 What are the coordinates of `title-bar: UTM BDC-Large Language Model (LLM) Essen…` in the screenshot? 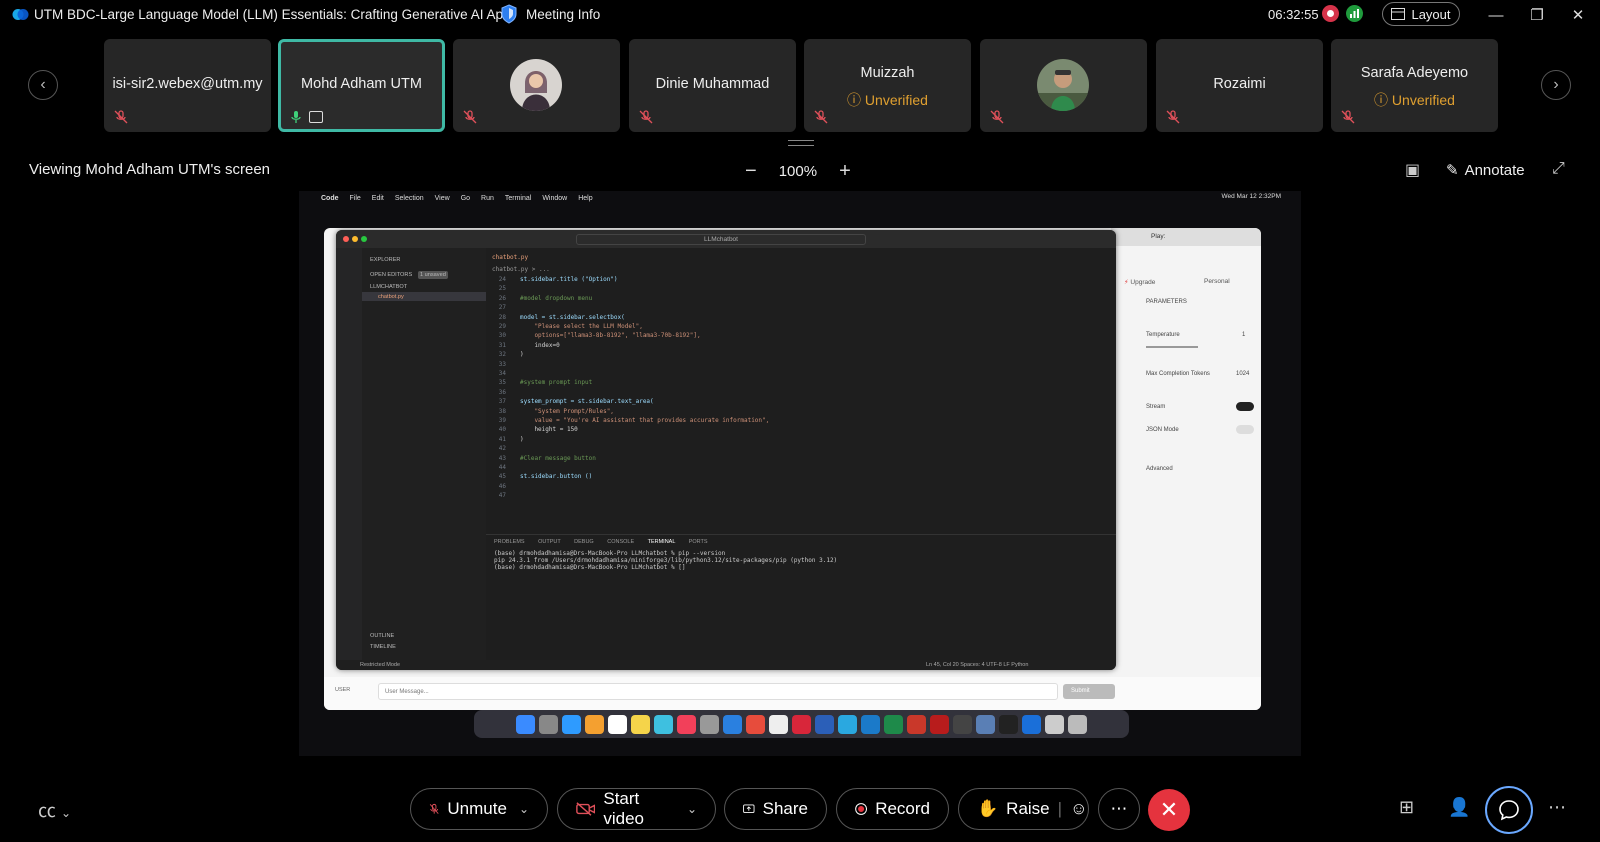 It's located at (800, 15).